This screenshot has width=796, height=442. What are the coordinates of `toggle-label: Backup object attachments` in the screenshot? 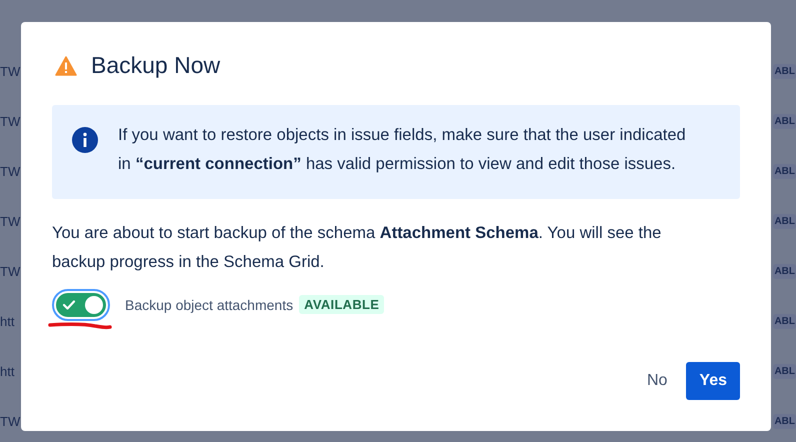 It's located at (209, 304).